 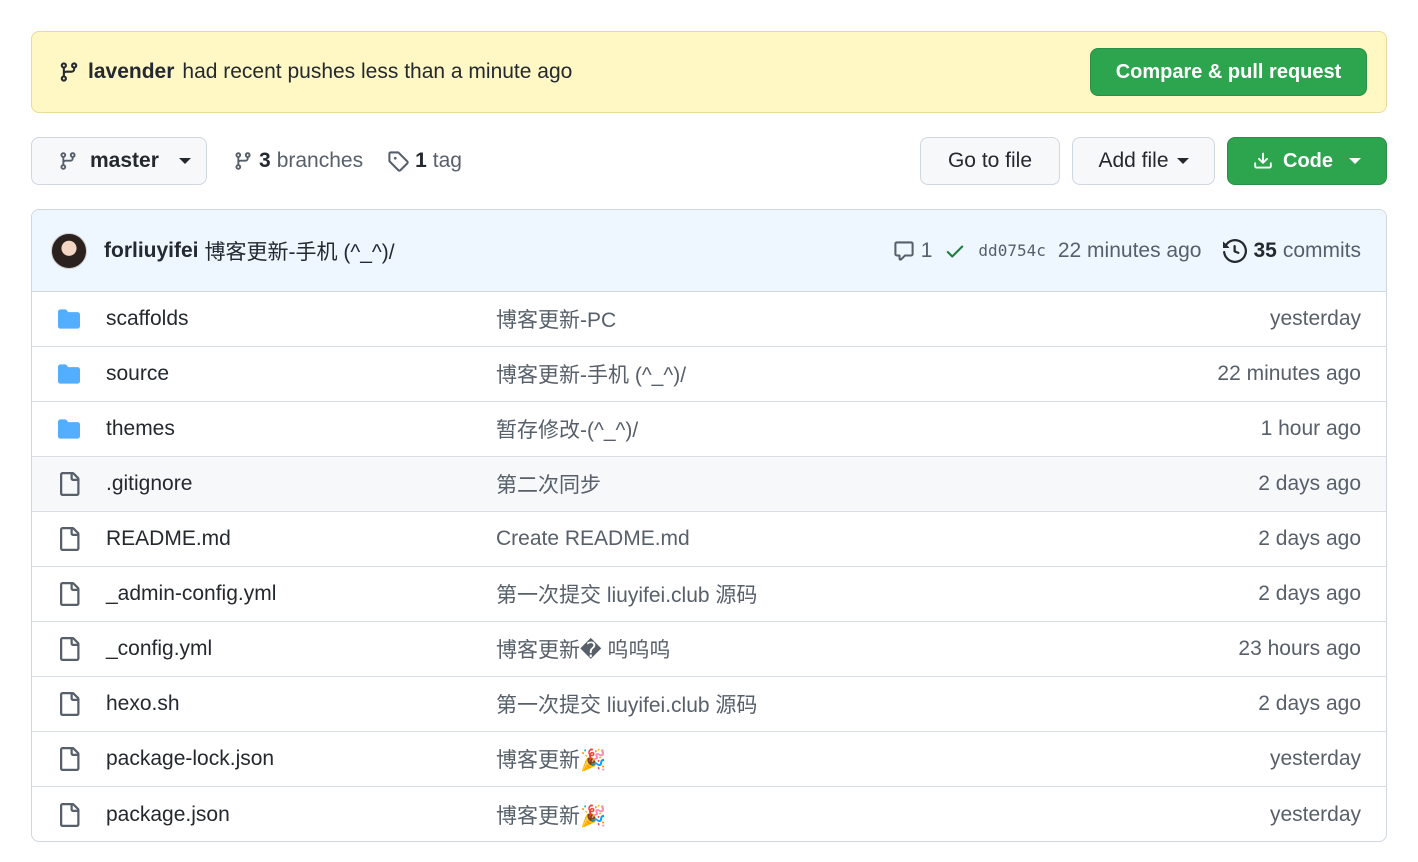 What do you see at coordinates (124, 160) in the screenshot?
I see `current-branch-label: master` at bounding box center [124, 160].